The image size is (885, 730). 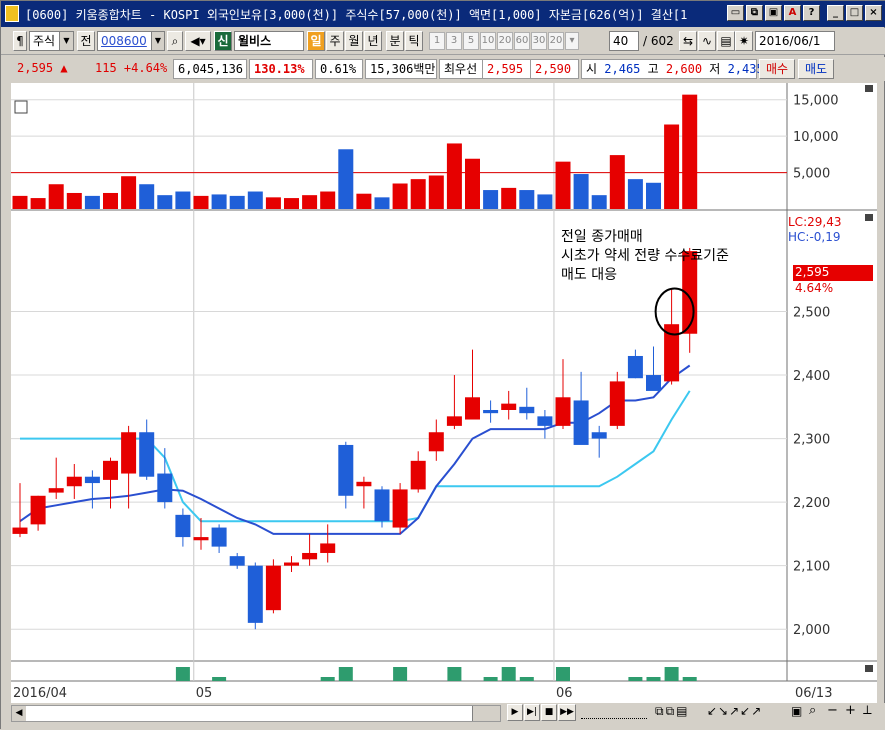 What do you see at coordinates (454, 41) in the screenshot?
I see `minute-option: 3` at bounding box center [454, 41].